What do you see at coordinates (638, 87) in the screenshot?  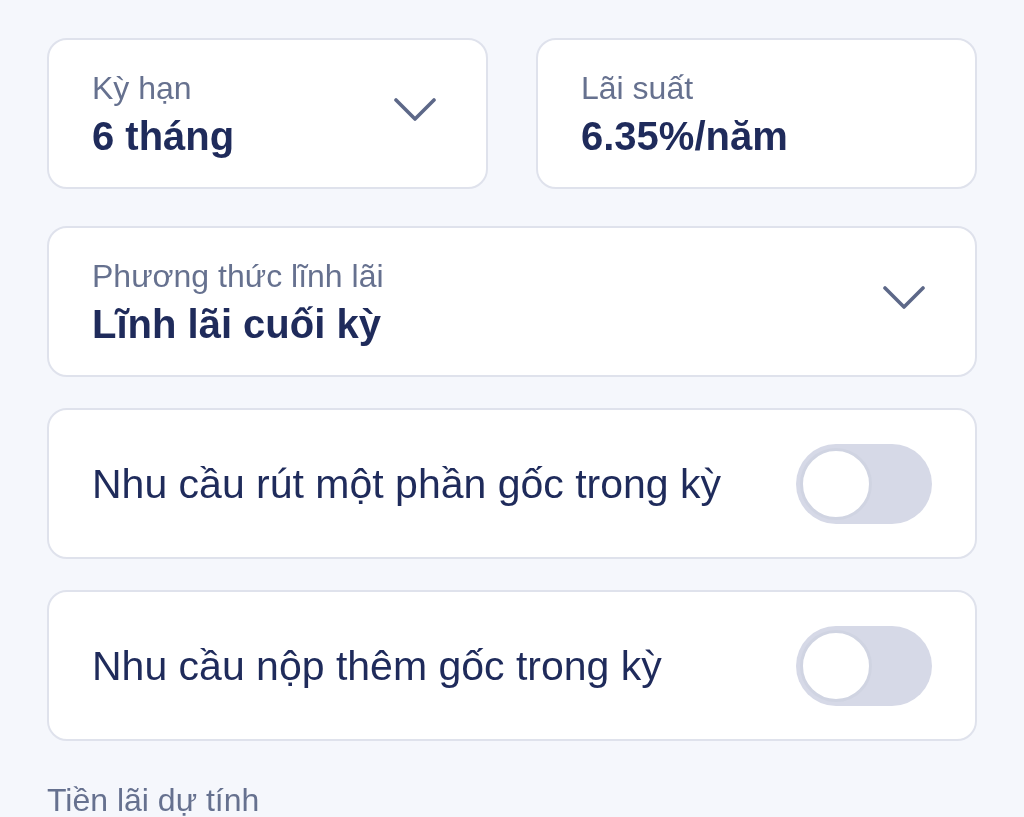 I see `field-label: Lãi suất` at bounding box center [638, 87].